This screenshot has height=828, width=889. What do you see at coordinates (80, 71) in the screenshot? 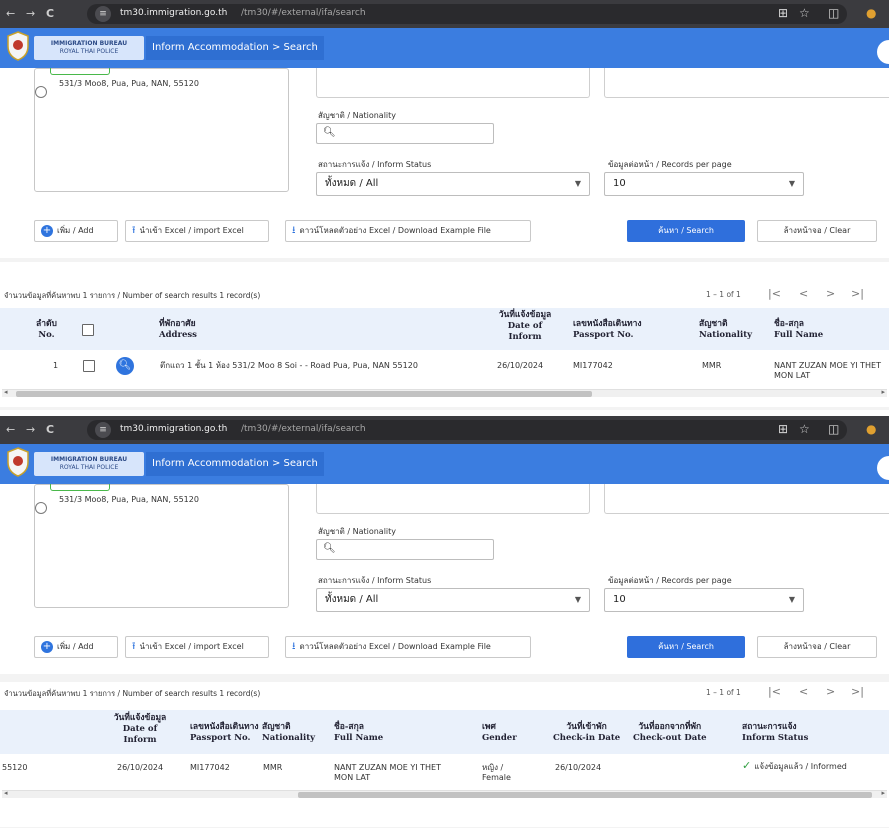
I see `selected-address-chip` at bounding box center [80, 71].